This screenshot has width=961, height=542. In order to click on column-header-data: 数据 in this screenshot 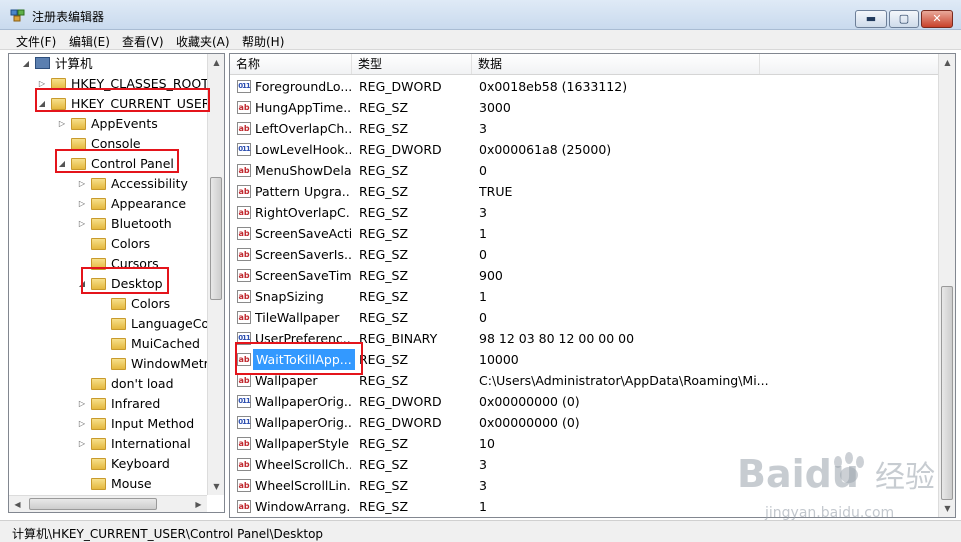, I will do `click(616, 64)`.